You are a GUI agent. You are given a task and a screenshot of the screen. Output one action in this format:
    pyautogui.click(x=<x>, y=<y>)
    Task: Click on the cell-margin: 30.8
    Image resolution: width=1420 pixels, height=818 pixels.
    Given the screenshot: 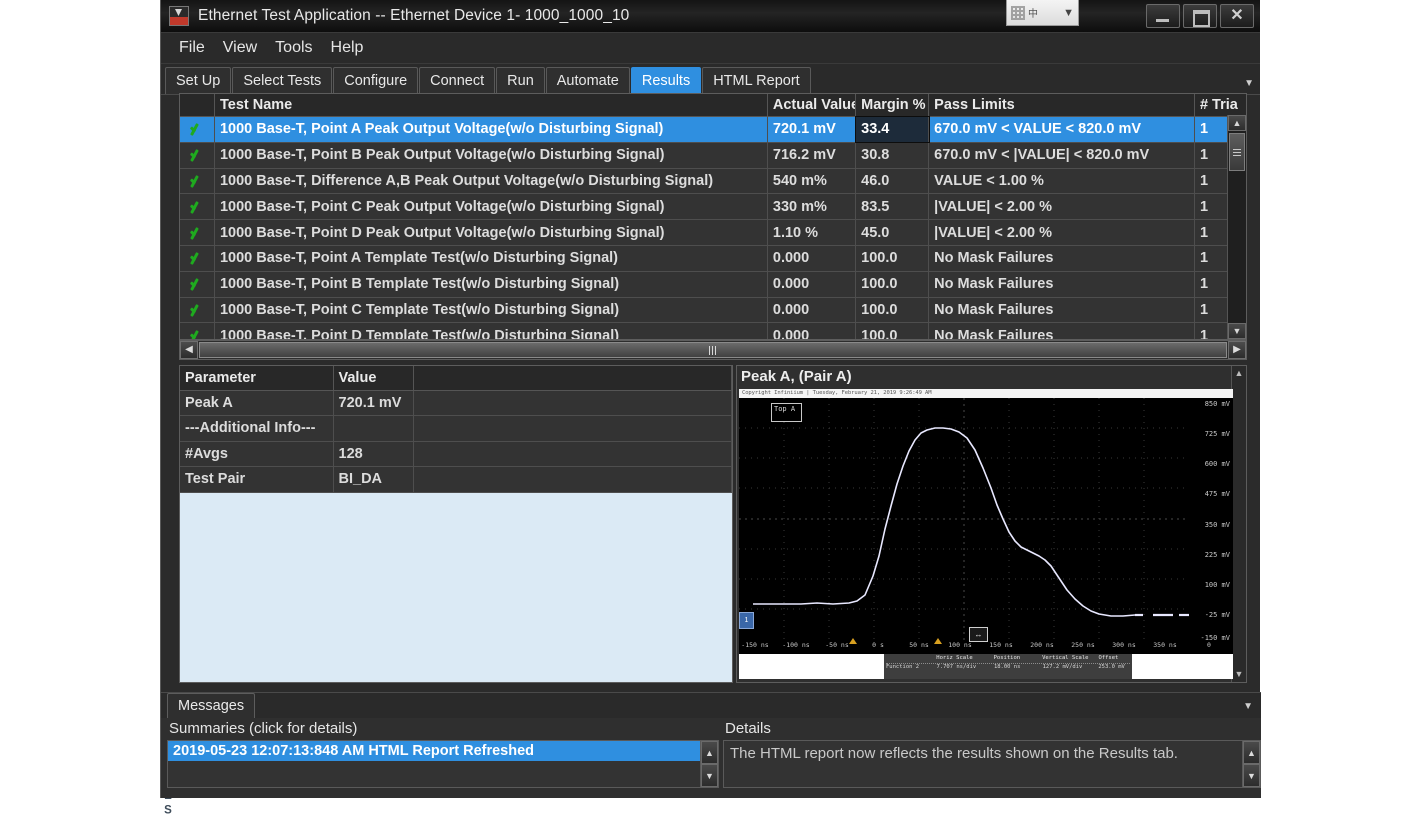 What is the action you would take?
    pyautogui.click(x=892, y=155)
    